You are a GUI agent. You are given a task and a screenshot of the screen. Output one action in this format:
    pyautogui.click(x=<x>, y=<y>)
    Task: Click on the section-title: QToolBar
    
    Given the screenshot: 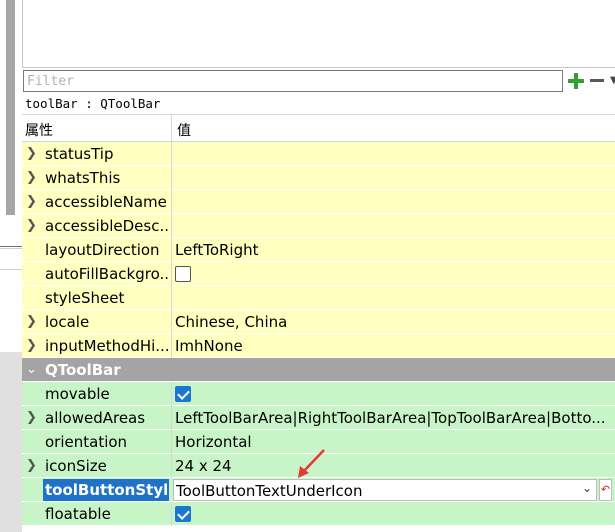 What is the action you would take?
    pyautogui.click(x=83, y=370)
    